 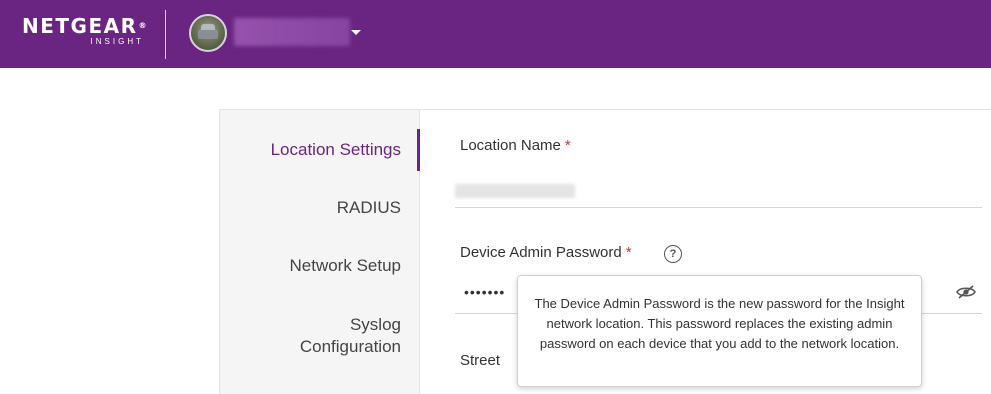 I want to click on street-label: Street, so click(x=480, y=360).